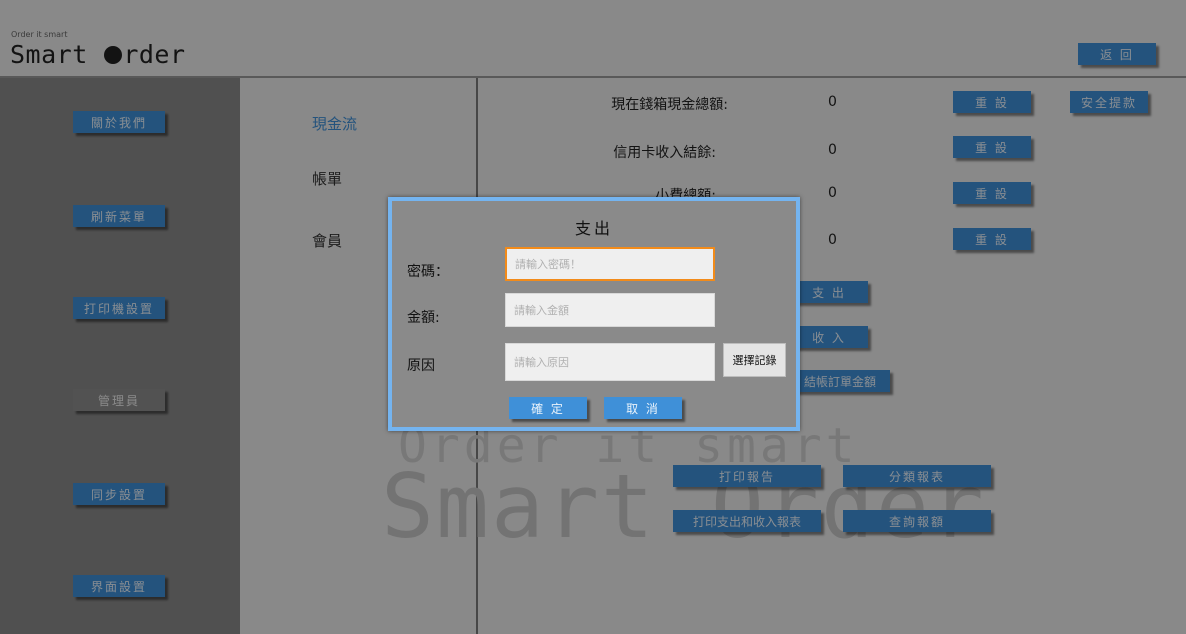 The height and width of the screenshot is (634, 1186). Describe the element at coordinates (428, 272) in the screenshot. I see `password-label: 密碼：` at that location.